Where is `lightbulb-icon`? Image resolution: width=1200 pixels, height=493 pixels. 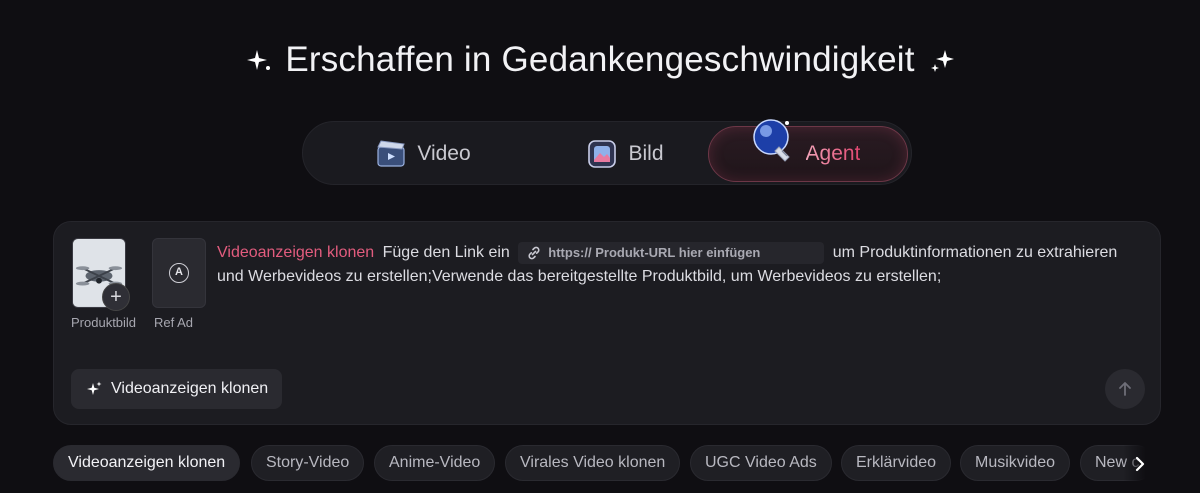 lightbulb-icon is located at coordinates (774, 141).